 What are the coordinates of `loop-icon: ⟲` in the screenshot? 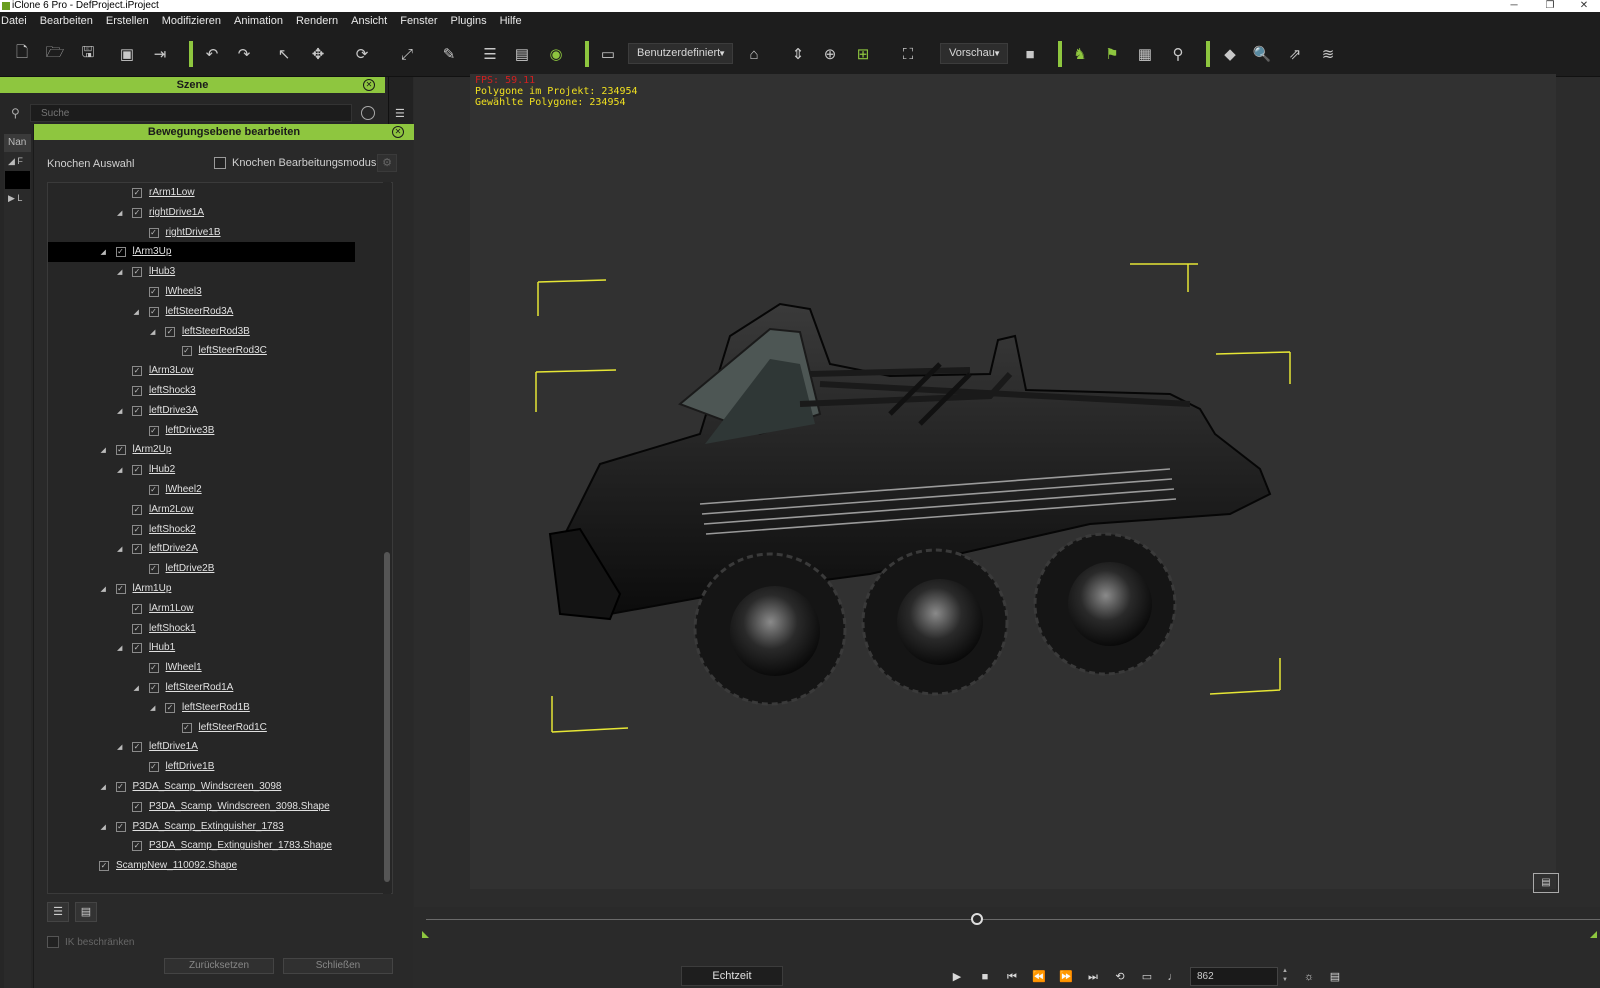 It's located at (1120, 977).